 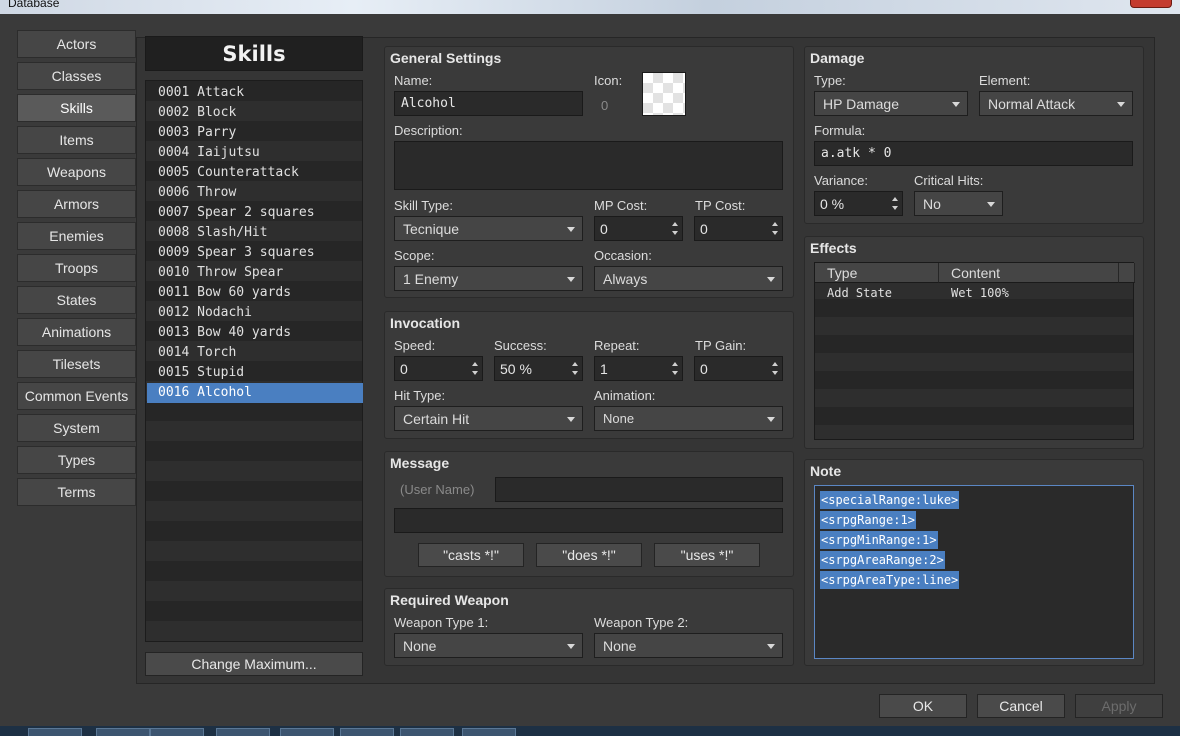 What do you see at coordinates (859, 293) in the screenshot?
I see `effect-row-type: Add State` at bounding box center [859, 293].